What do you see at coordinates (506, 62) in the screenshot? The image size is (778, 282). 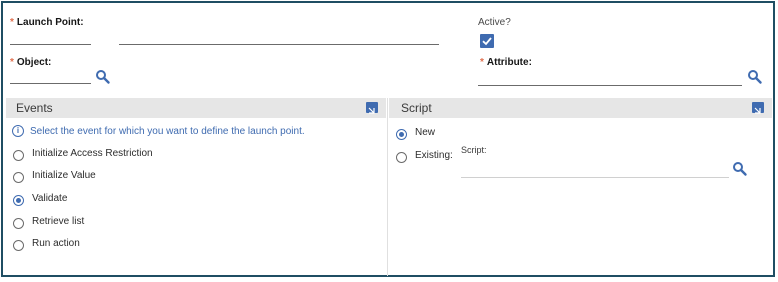 I see `attribute-label: * Attribute:` at bounding box center [506, 62].